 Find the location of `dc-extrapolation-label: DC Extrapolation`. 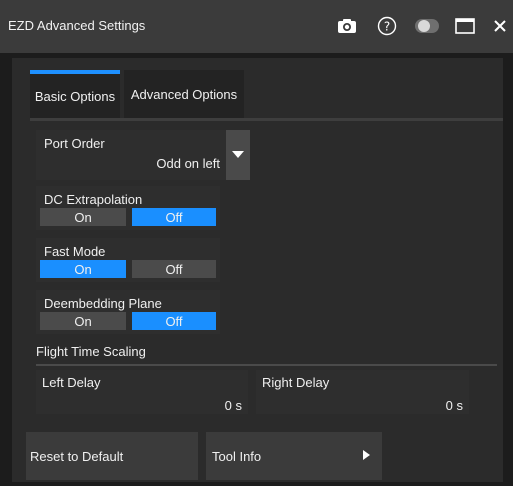

dc-extrapolation-label: DC Extrapolation is located at coordinates (93, 199).